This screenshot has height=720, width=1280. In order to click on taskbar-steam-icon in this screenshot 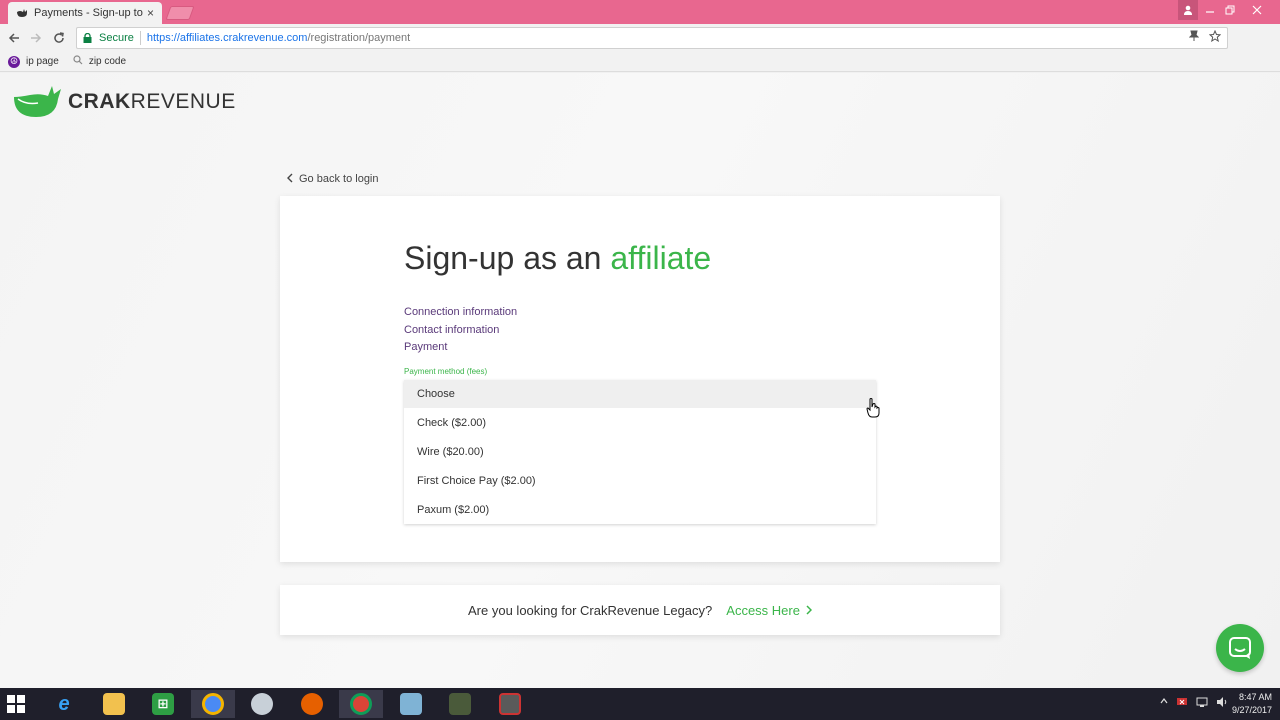, I will do `click(262, 704)`.